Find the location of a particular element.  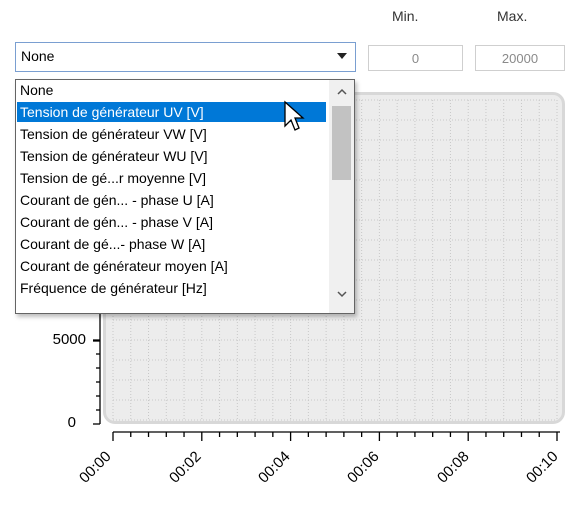

dropdown-item-none: None is located at coordinates (171, 90).